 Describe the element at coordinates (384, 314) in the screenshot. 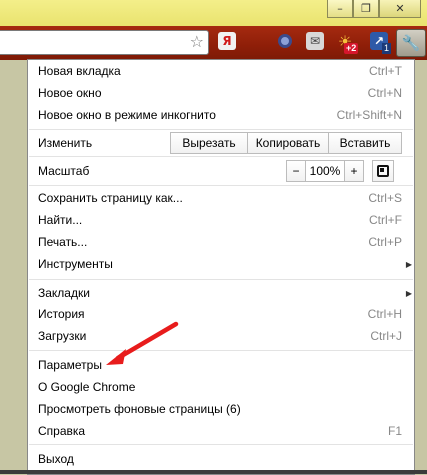

I see `menu-item-shortcut: Ctrl+H` at that location.